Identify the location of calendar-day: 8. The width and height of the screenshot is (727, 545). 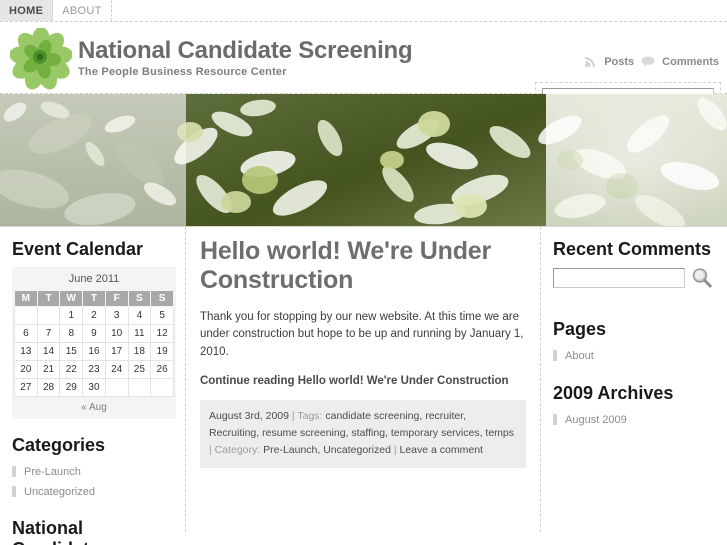
(71, 334).